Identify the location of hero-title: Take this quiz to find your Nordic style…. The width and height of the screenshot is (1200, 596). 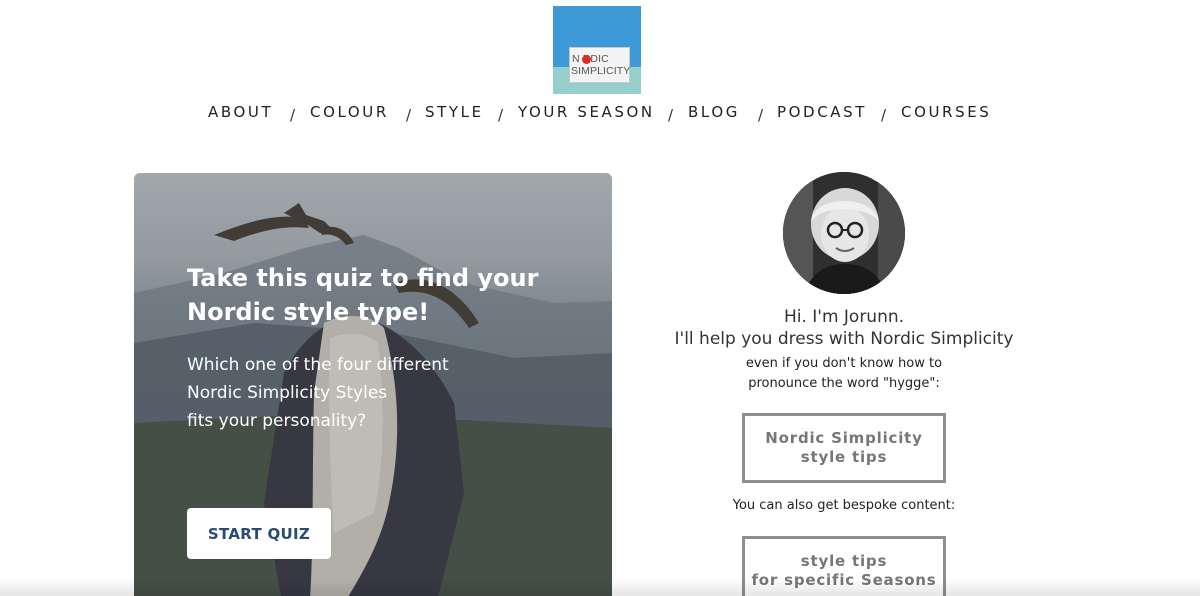
(363, 295).